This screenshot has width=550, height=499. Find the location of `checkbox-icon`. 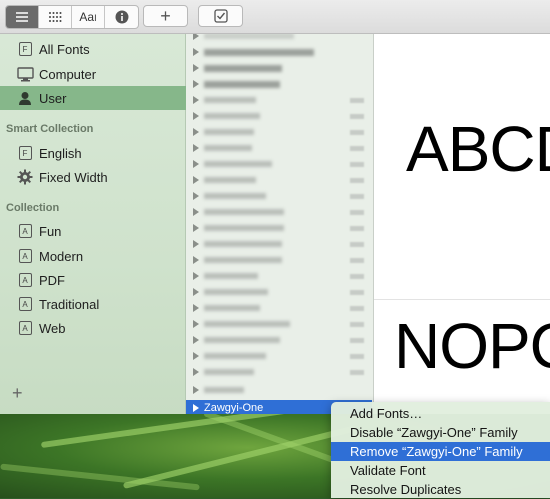

checkbox-icon is located at coordinates (220, 16).